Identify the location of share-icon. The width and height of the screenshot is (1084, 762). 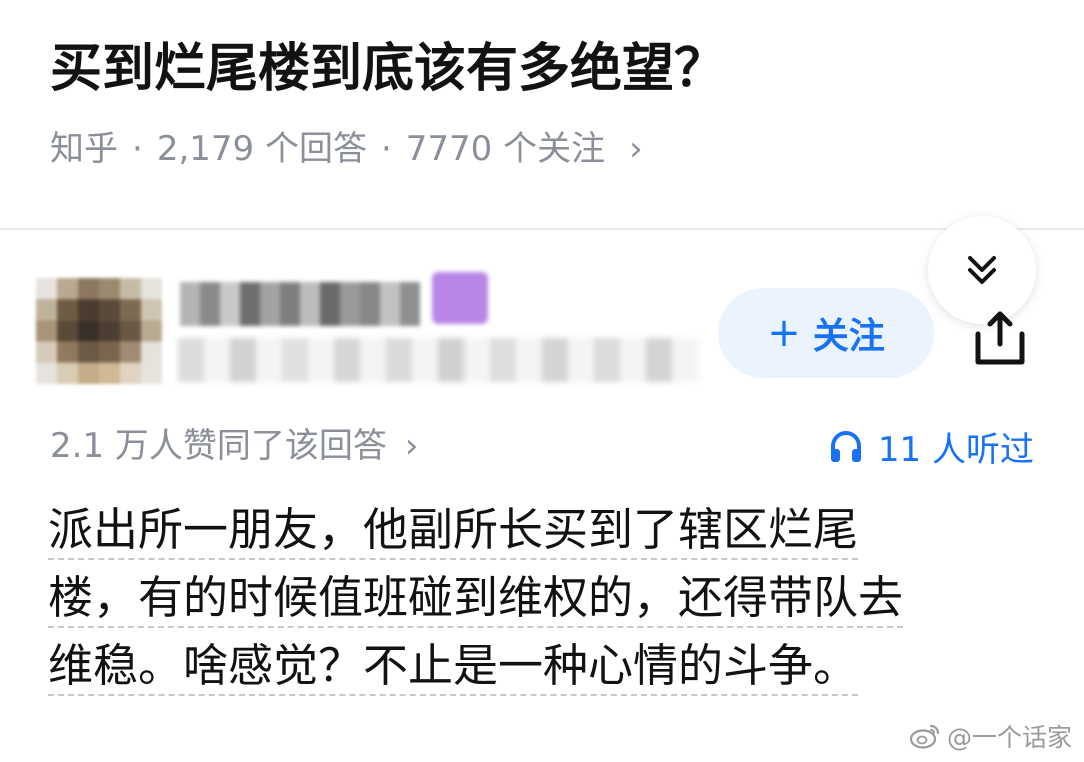
(1000, 338).